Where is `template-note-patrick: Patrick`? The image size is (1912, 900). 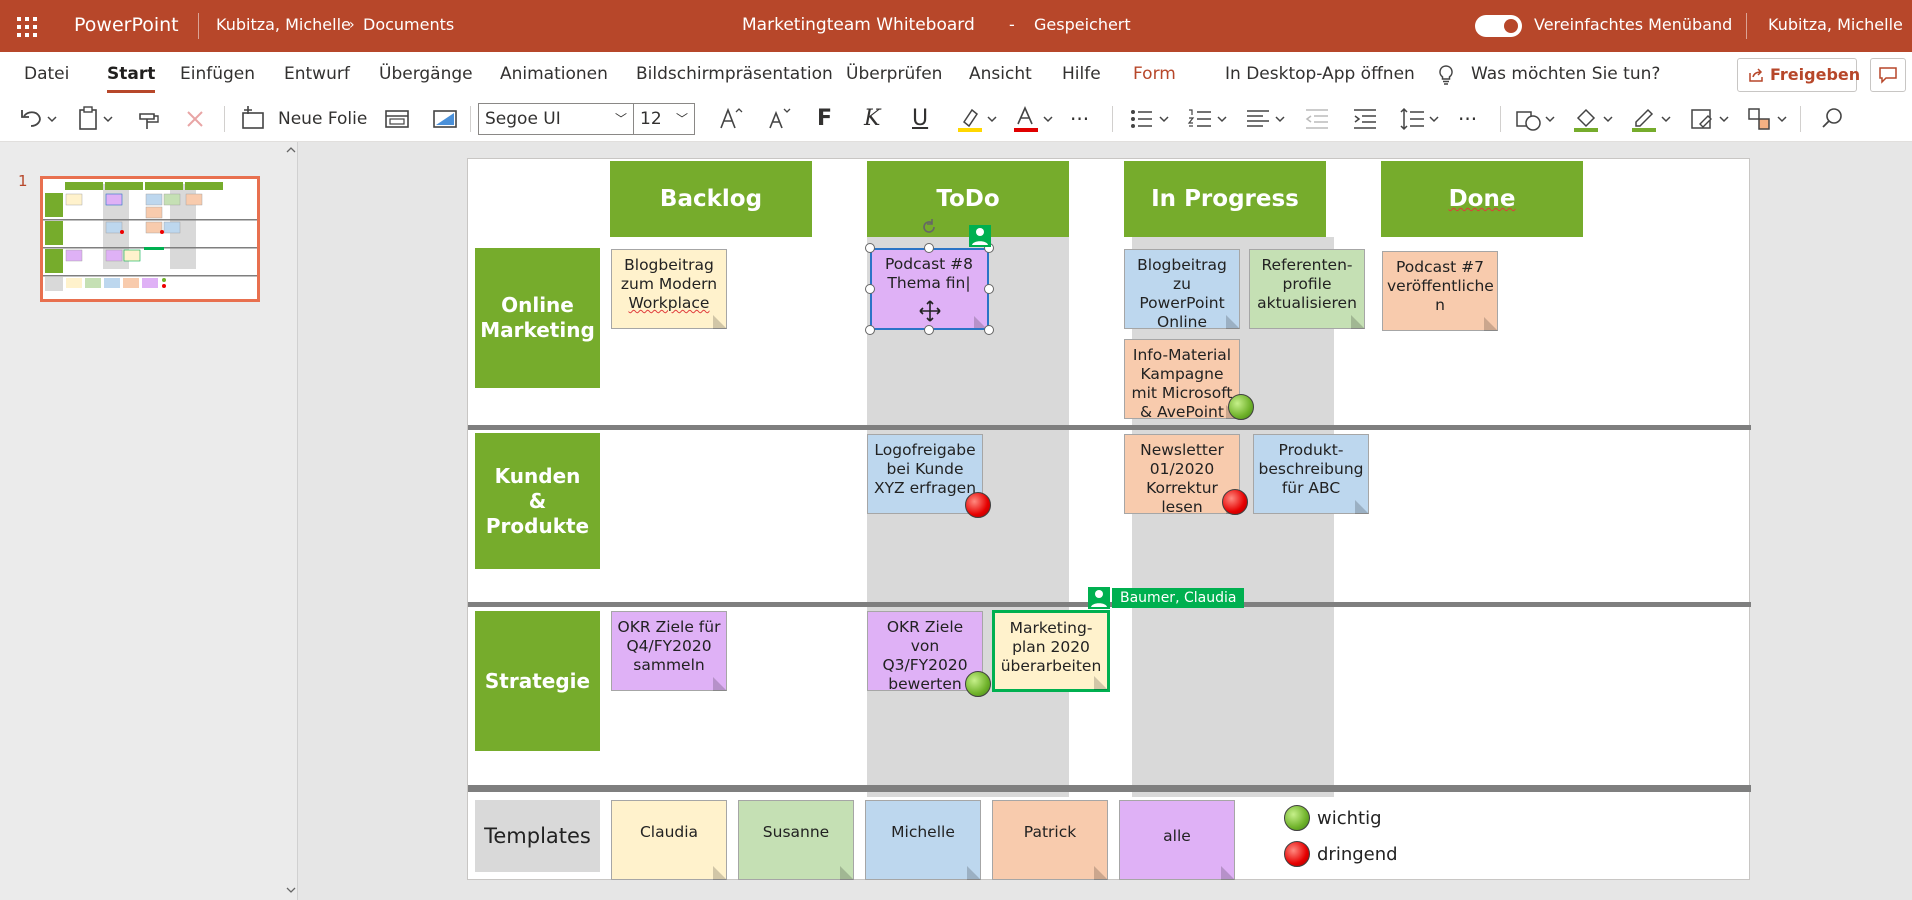
template-note-patrick: Patrick is located at coordinates (1050, 840).